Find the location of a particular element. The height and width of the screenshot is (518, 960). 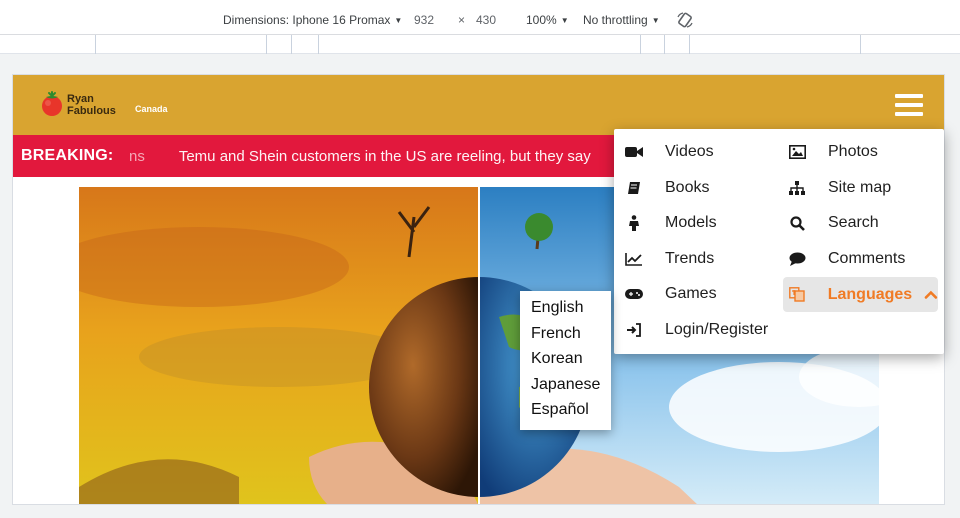

languages-submenu: English French Korean Japanese Español is located at coordinates (565, 360).